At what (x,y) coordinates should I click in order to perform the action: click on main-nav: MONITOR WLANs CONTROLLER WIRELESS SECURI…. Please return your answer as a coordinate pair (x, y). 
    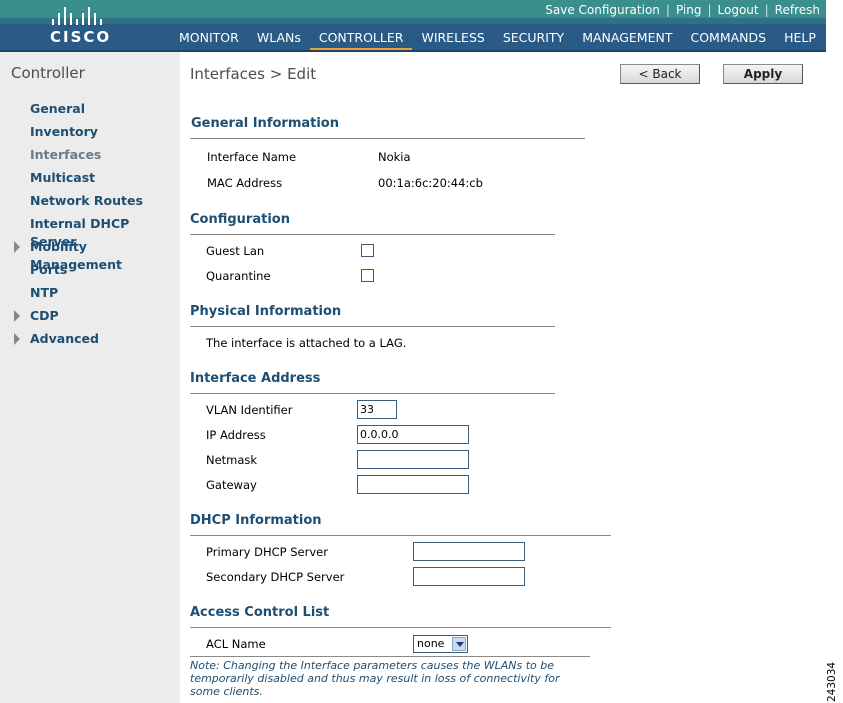
    Looking at the image, I should click on (497, 40).